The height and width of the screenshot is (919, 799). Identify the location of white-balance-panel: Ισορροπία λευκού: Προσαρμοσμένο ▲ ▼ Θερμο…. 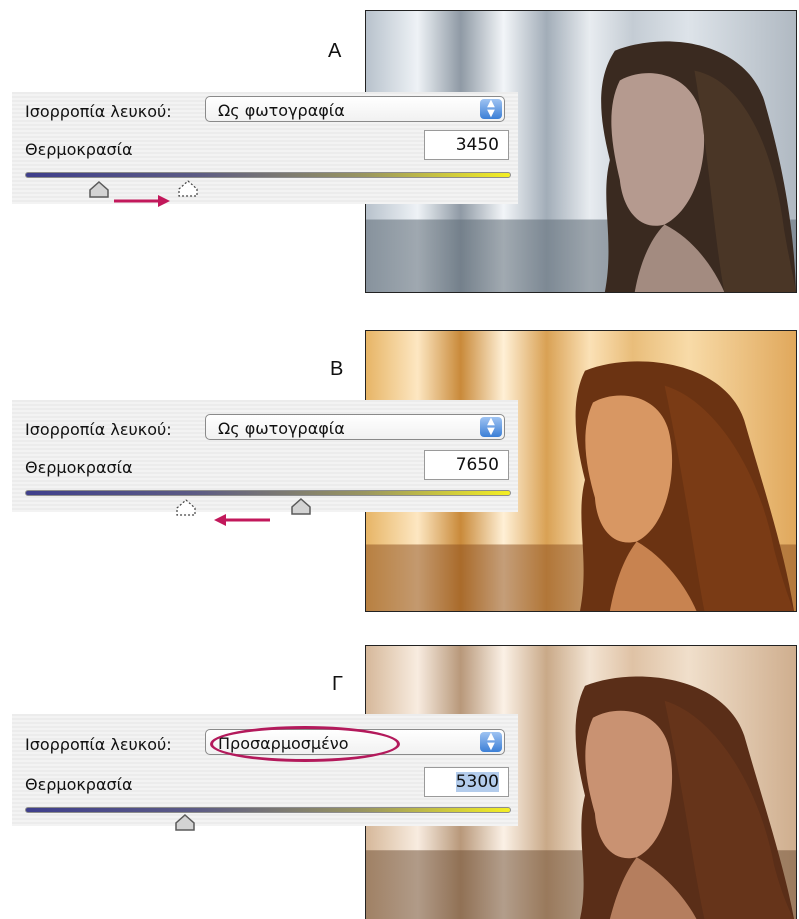
(265, 772).